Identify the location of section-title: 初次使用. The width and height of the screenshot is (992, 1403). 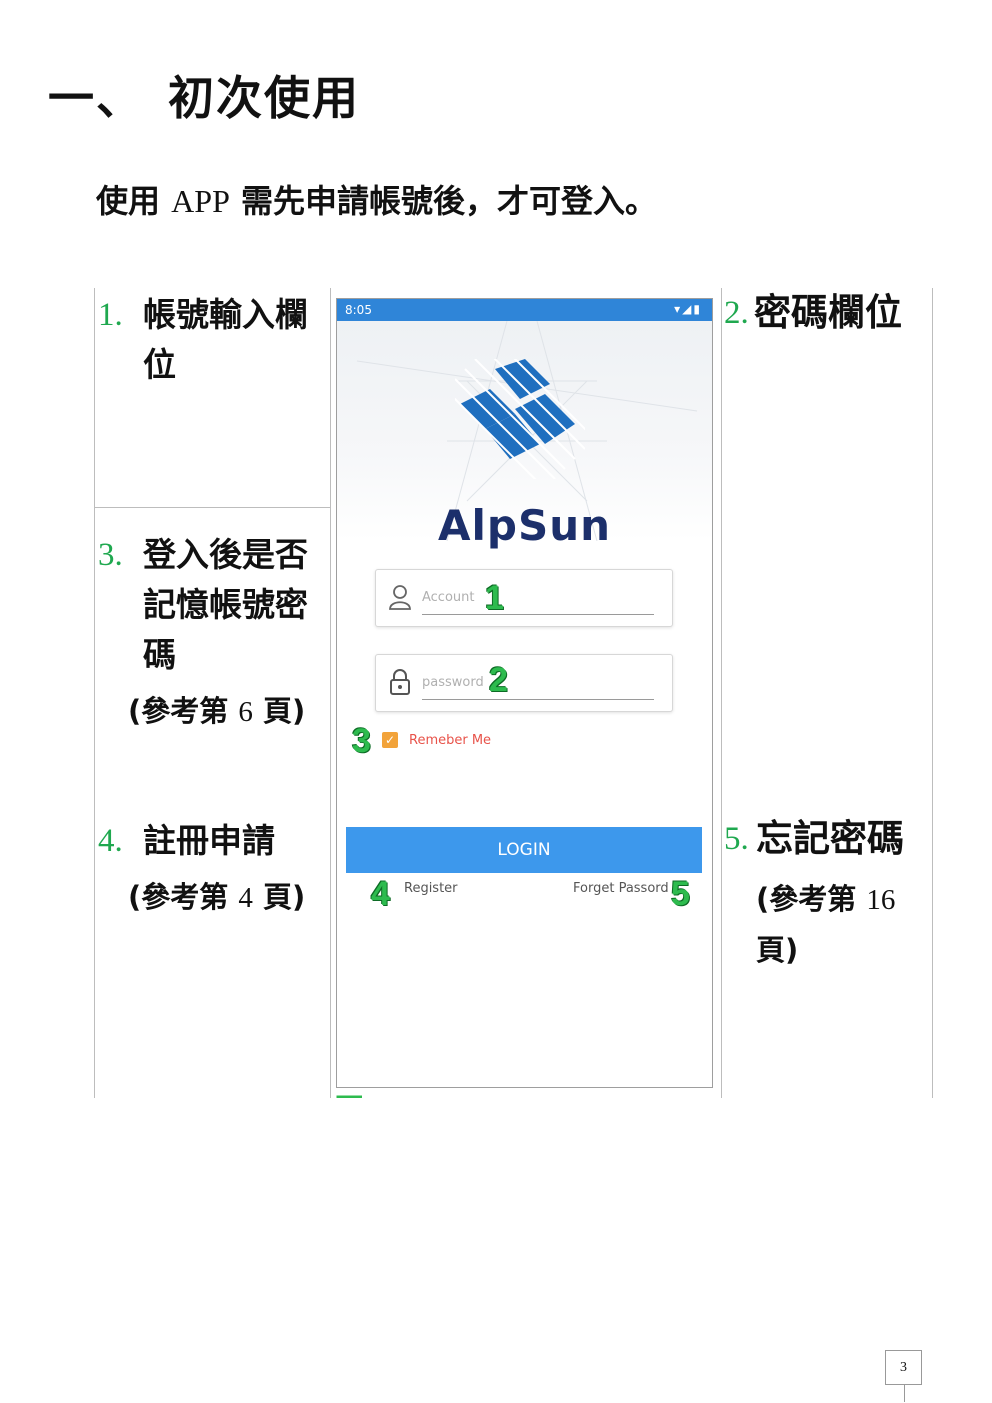
(264, 98).